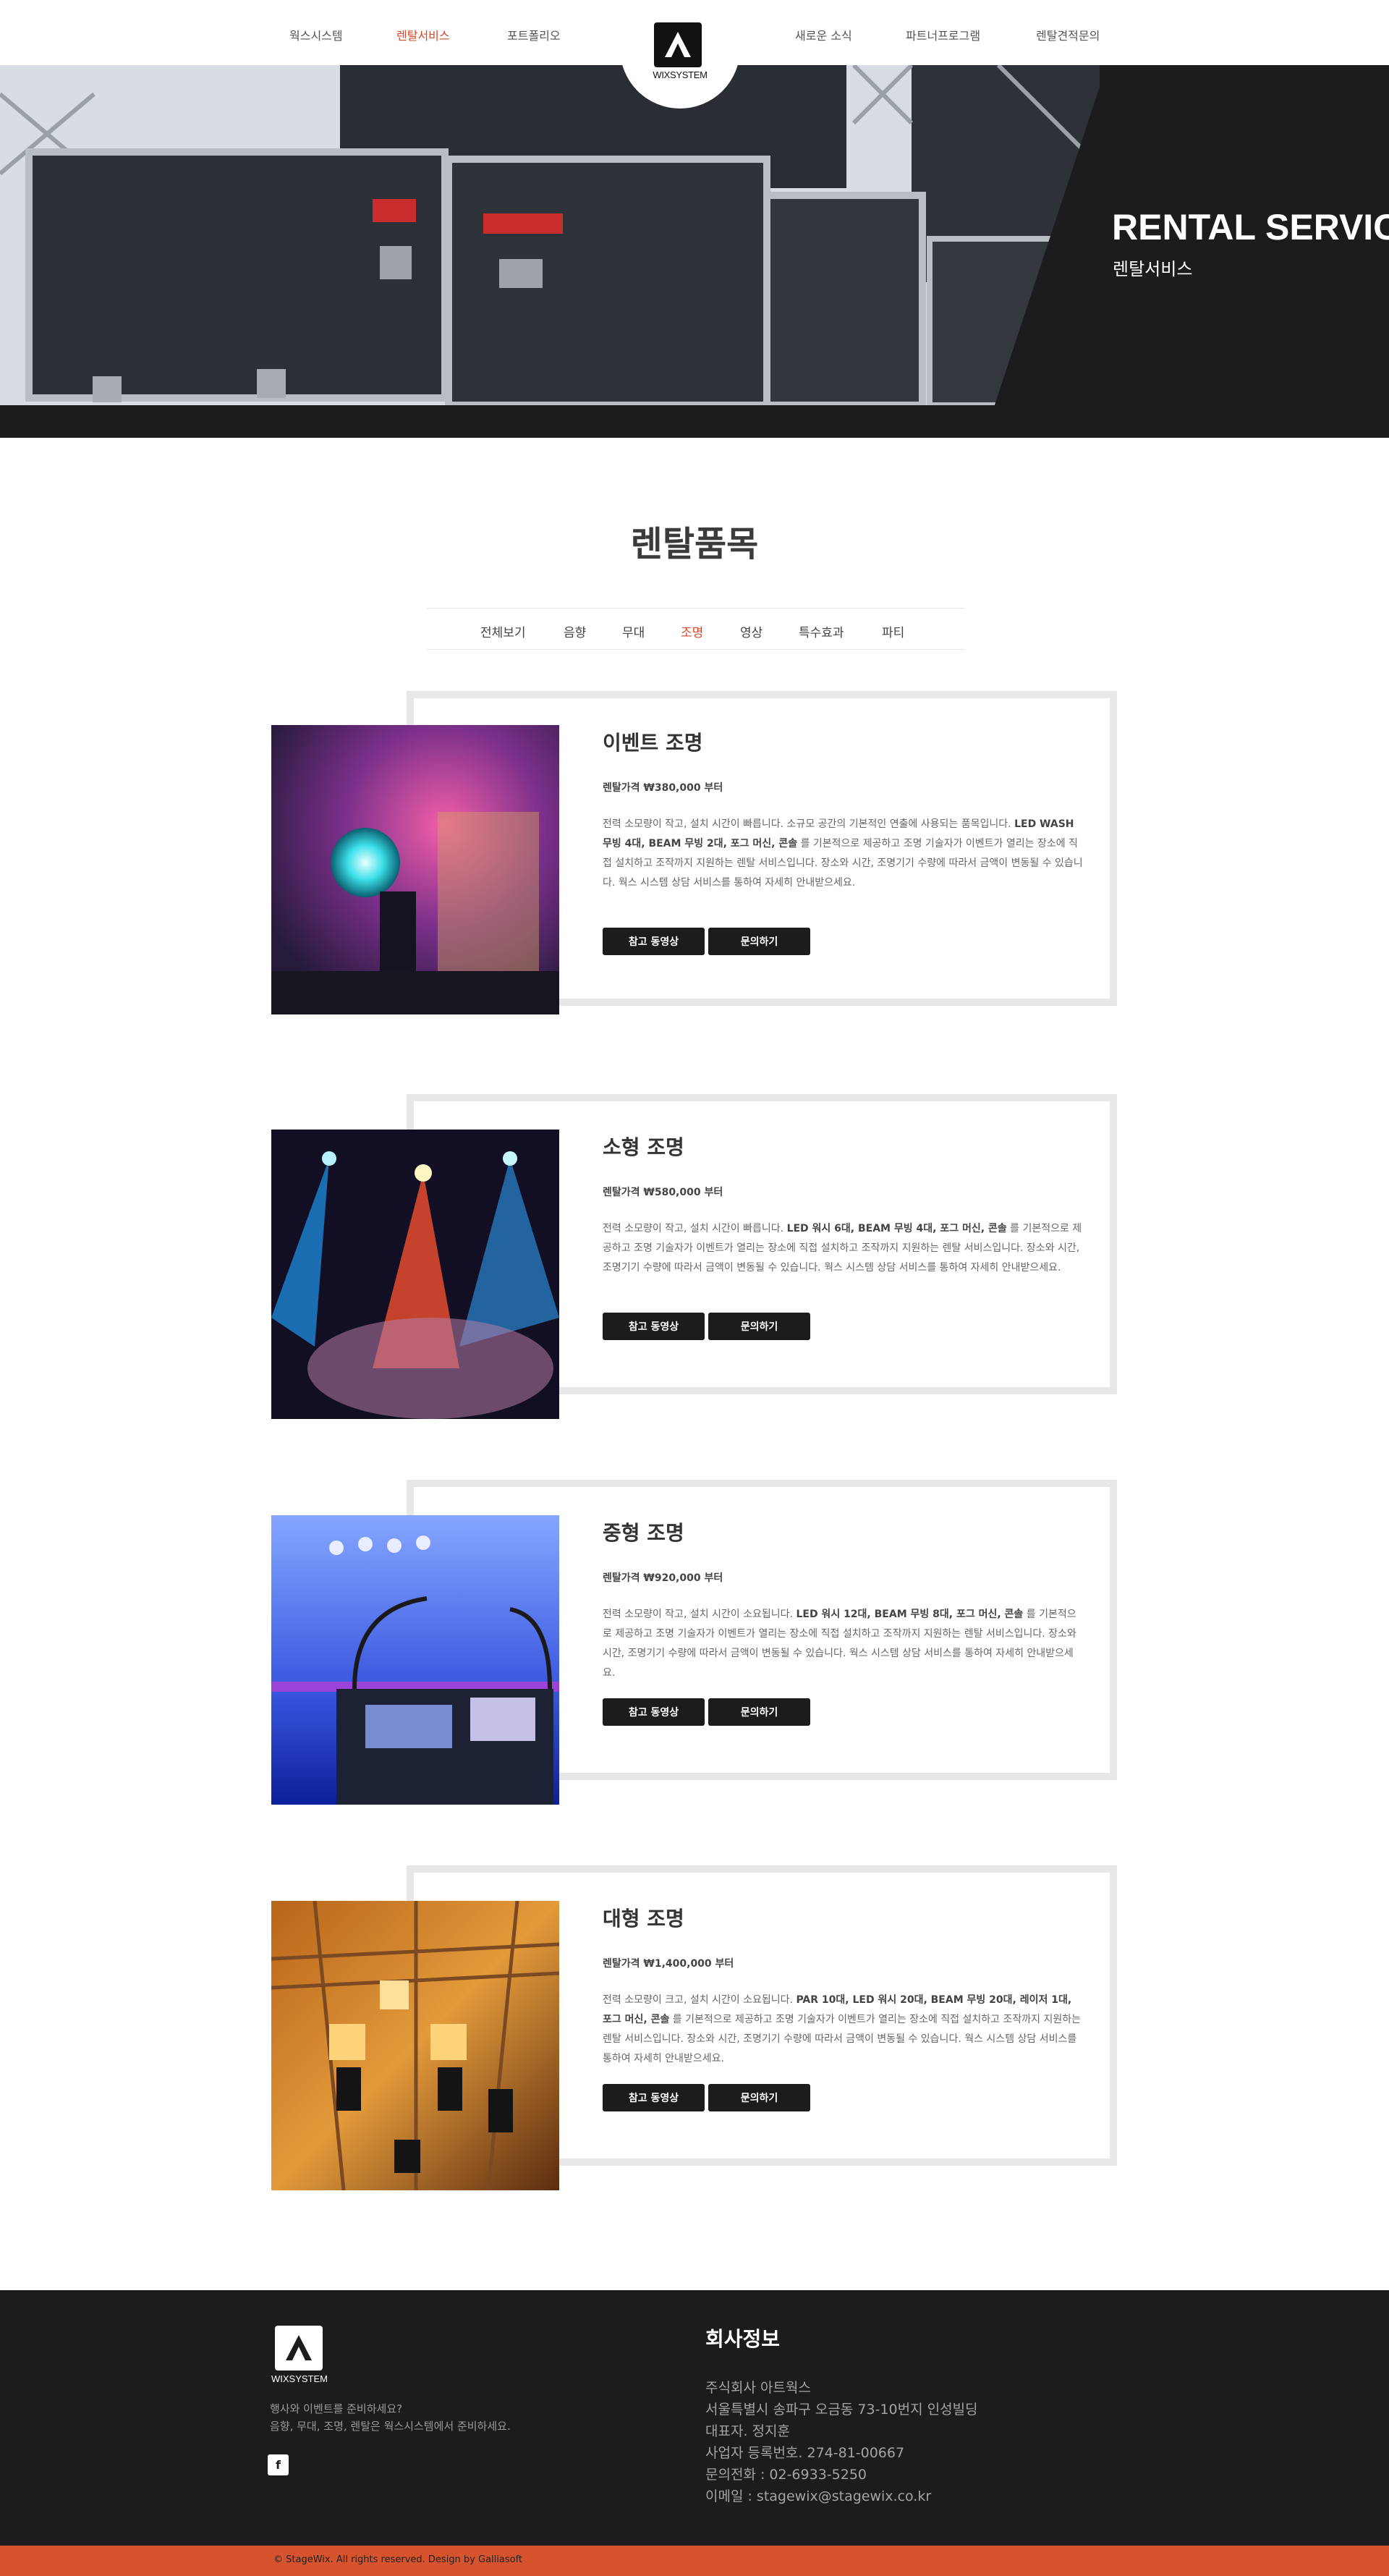 This screenshot has height=2576, width=1389. What do you see at coordinates (668, 1964) in the screenshot?
I see `product-price: 렌탈가격 ₩1,400,000 부터` at bounding box center [668, 1964].